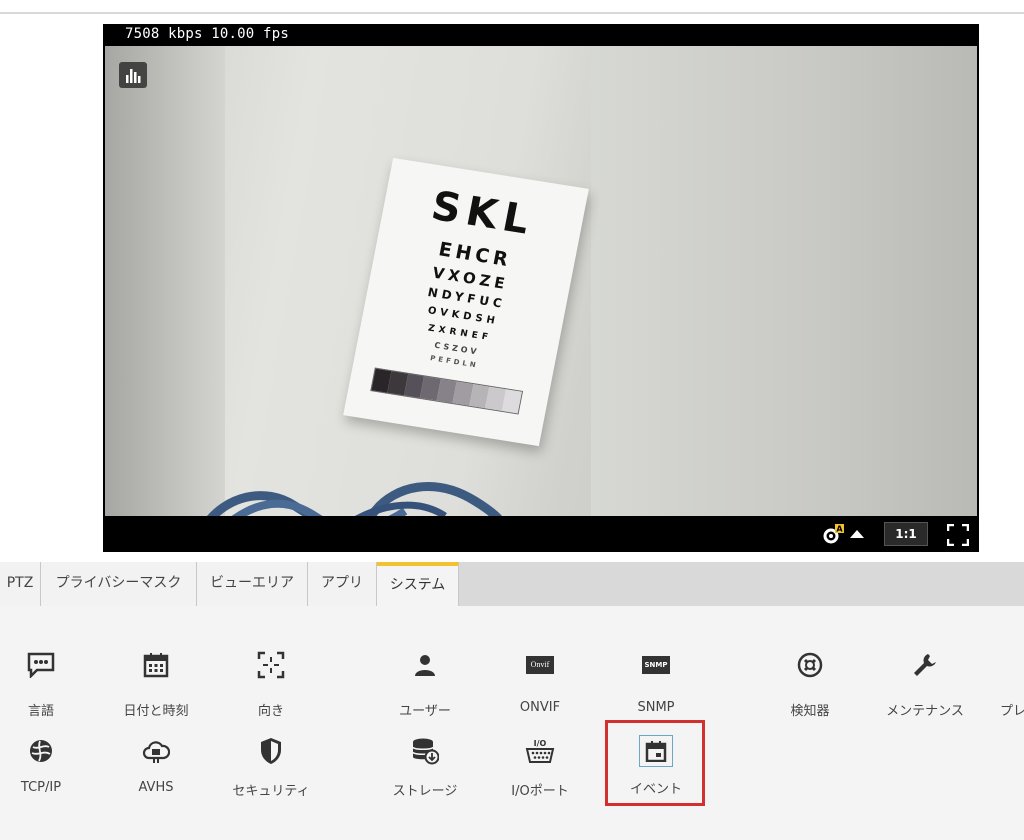 Image resolution: width=1024 pixels, height=840 pixels. What do you see at coordinates (425, 791) in the screenshot?
I see `system-item-label: ストレージ` at bounding box center [425, 791].